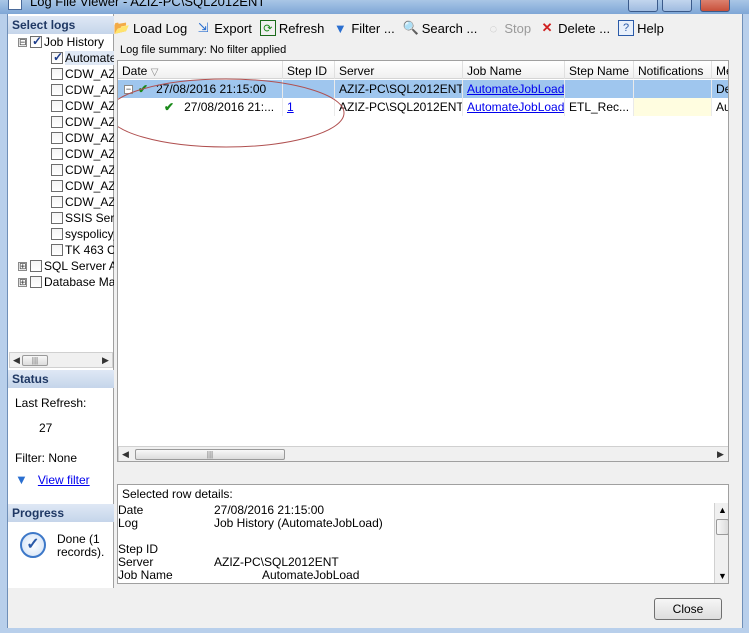  Describe the element at coordinates (66, 282) in the screenshot. I see `tree-item-database-mail: ⊞ Database Mail` at that location.